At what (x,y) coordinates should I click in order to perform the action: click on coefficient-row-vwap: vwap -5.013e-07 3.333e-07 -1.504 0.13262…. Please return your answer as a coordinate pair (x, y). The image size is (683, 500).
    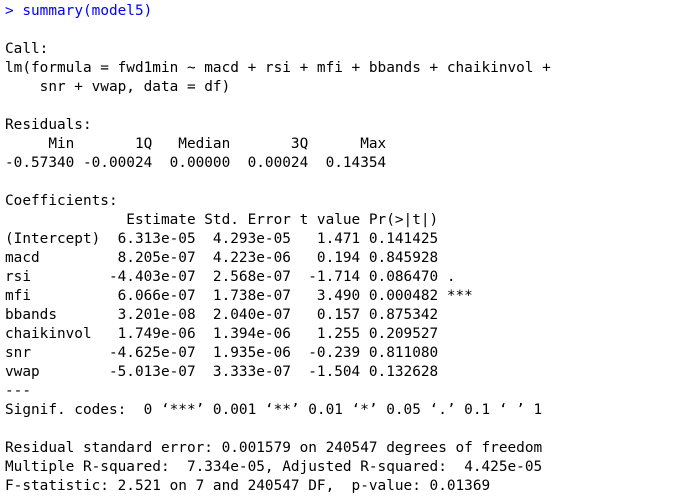
    Looking at the image, I should click on (239, 372).